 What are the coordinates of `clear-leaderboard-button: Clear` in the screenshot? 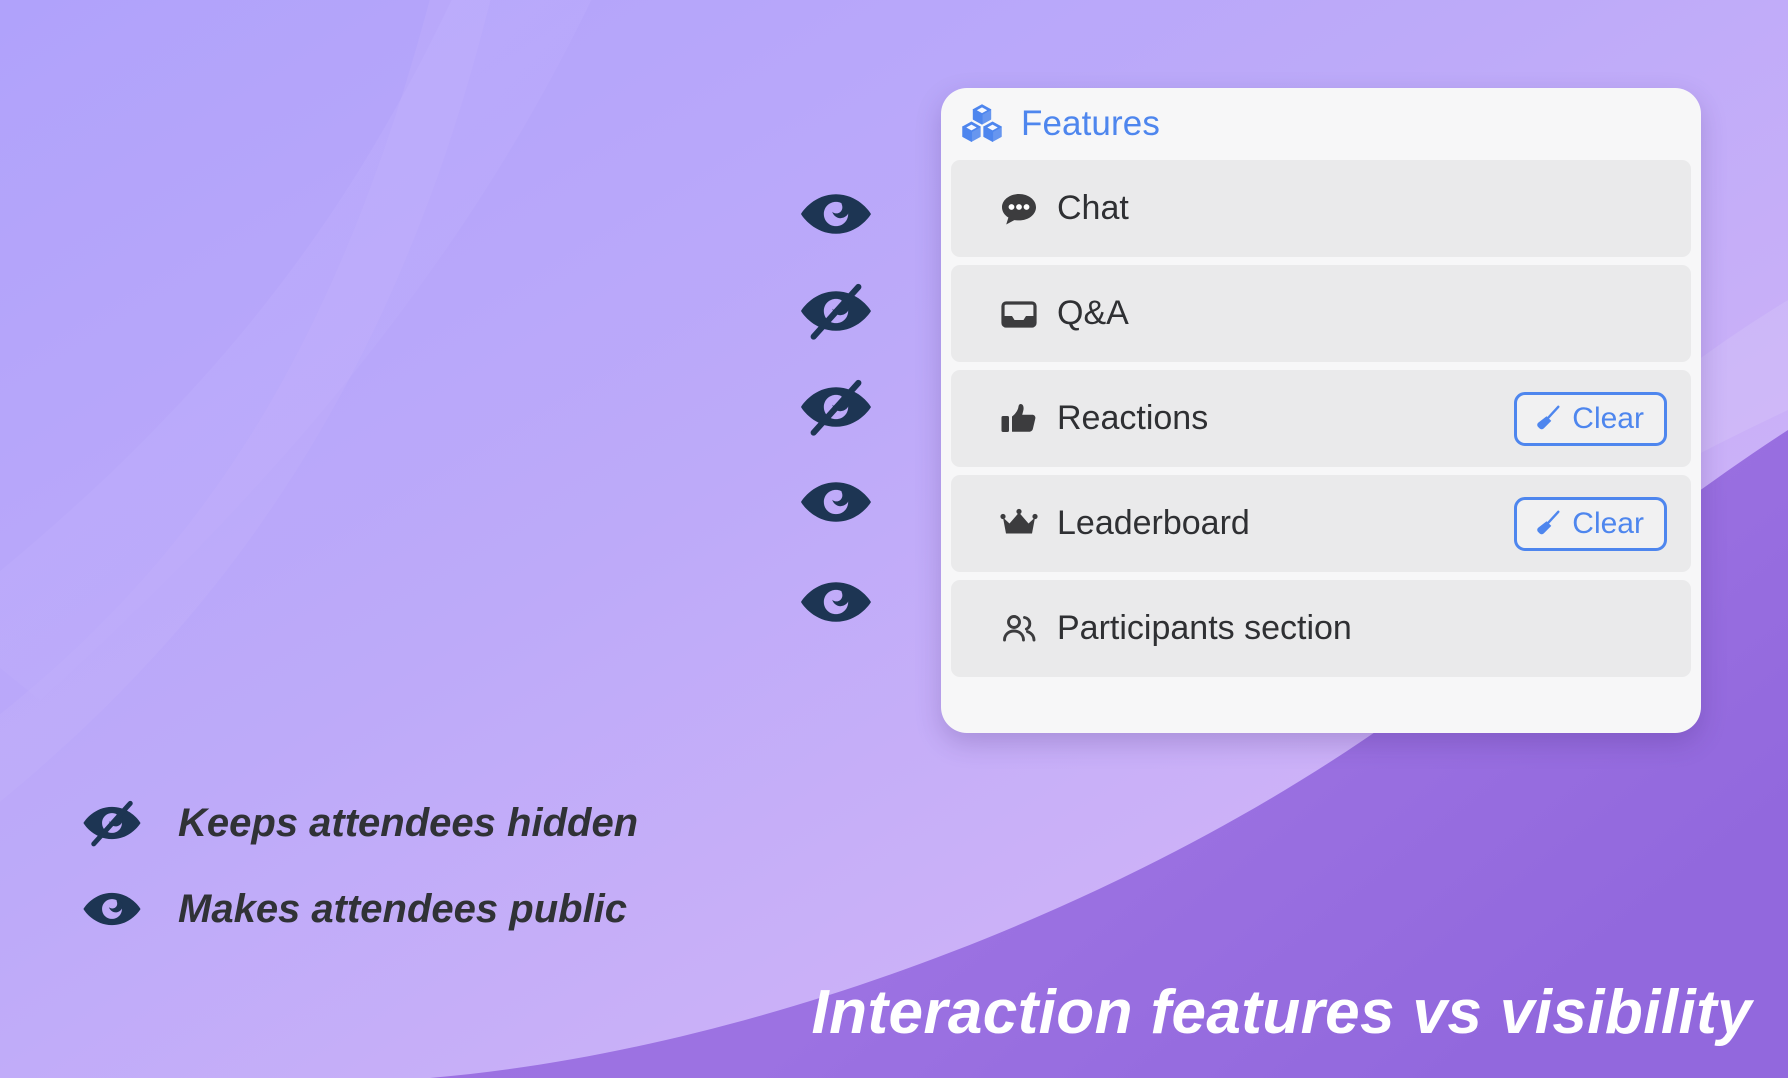 It's located at (1590, 523).